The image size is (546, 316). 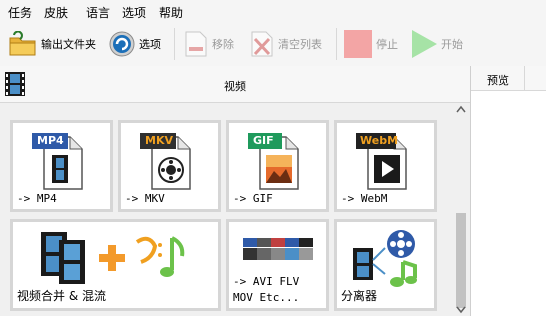 I want to click on webm-label: -> WebM, so click(x=364, y=198).